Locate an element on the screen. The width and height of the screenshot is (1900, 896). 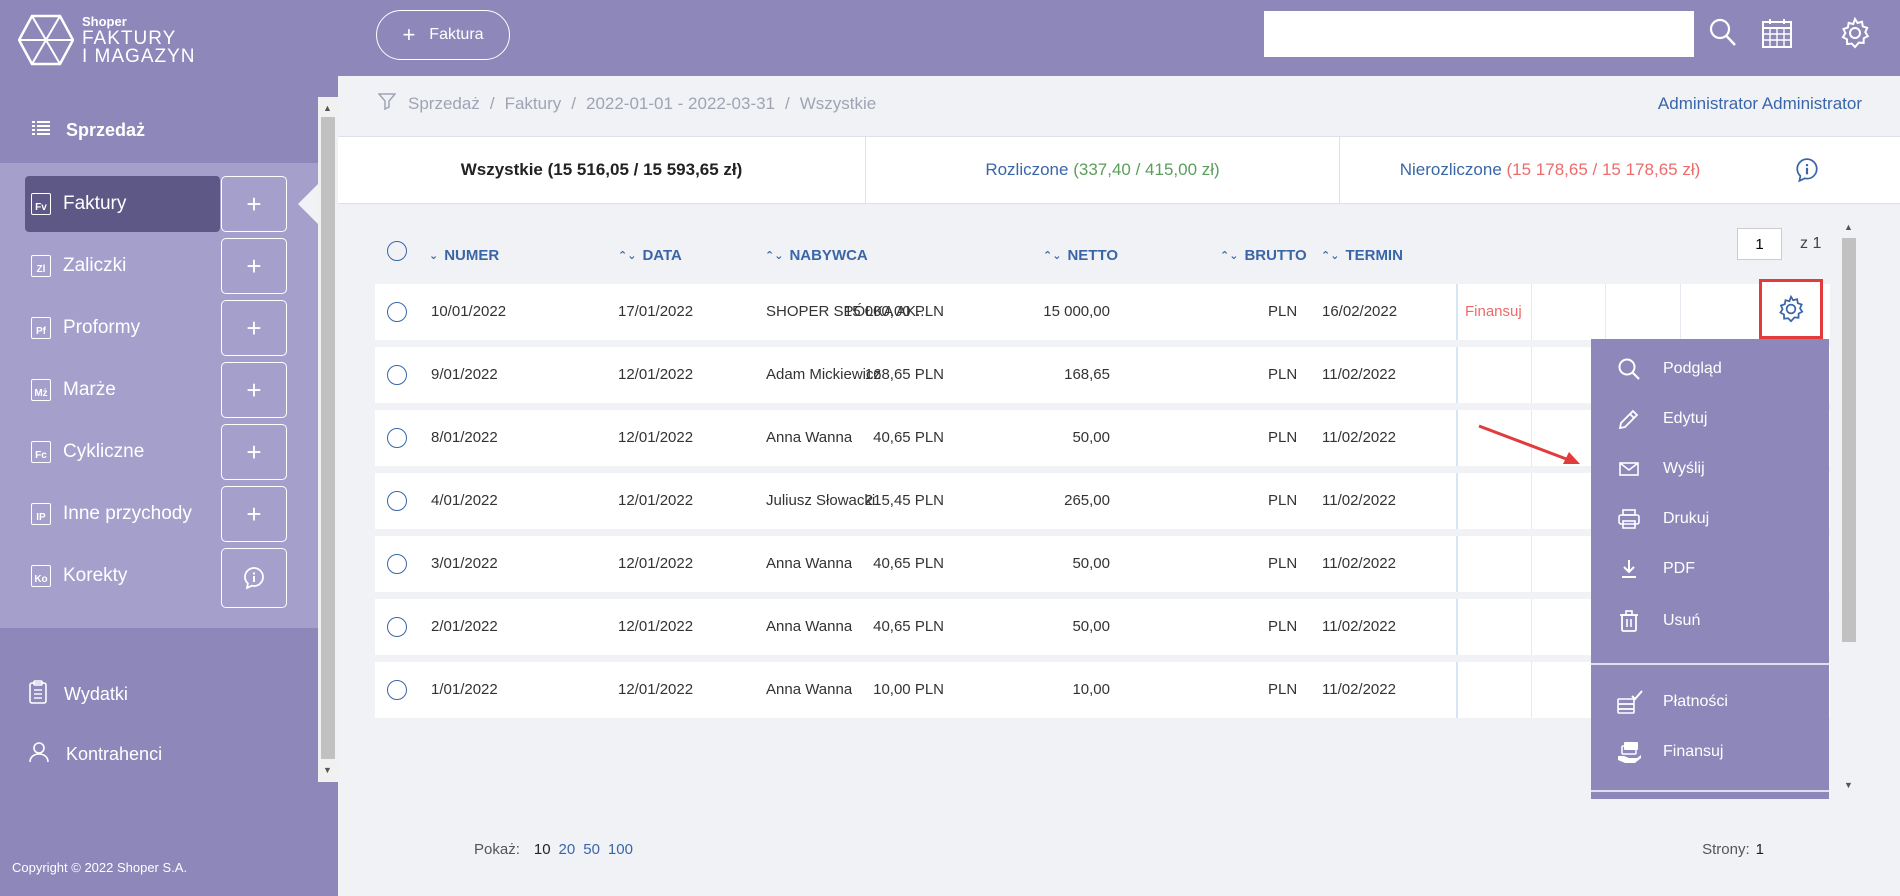
cell-brutto: 265,00 is located at coordinates (1087, 500).